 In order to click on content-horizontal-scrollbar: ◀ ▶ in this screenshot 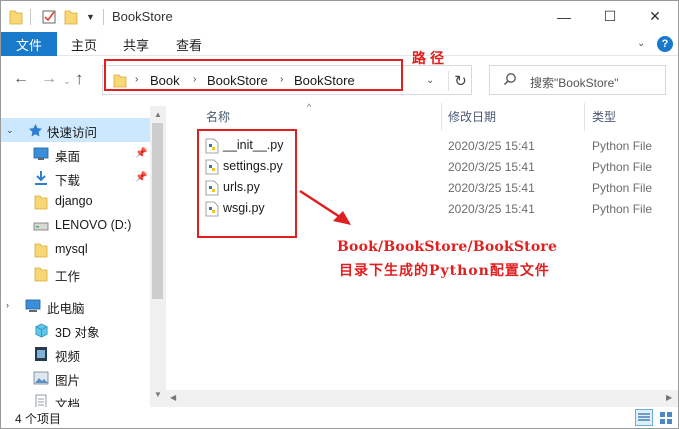, I will do `click(422, 398)`.